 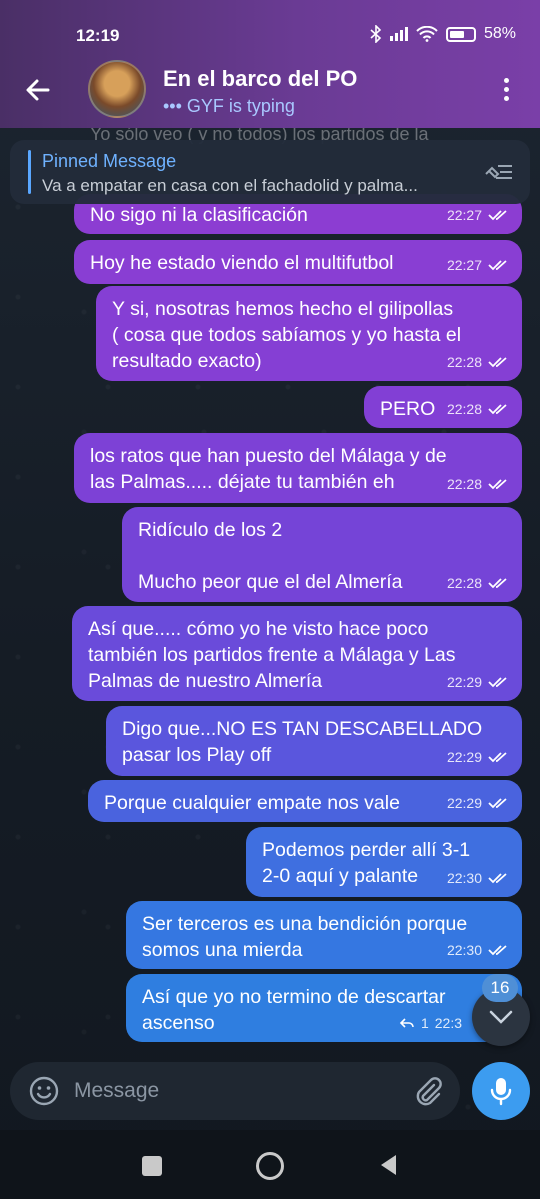 I want to click on reply-count: 1, so click(x=424, y=1023).